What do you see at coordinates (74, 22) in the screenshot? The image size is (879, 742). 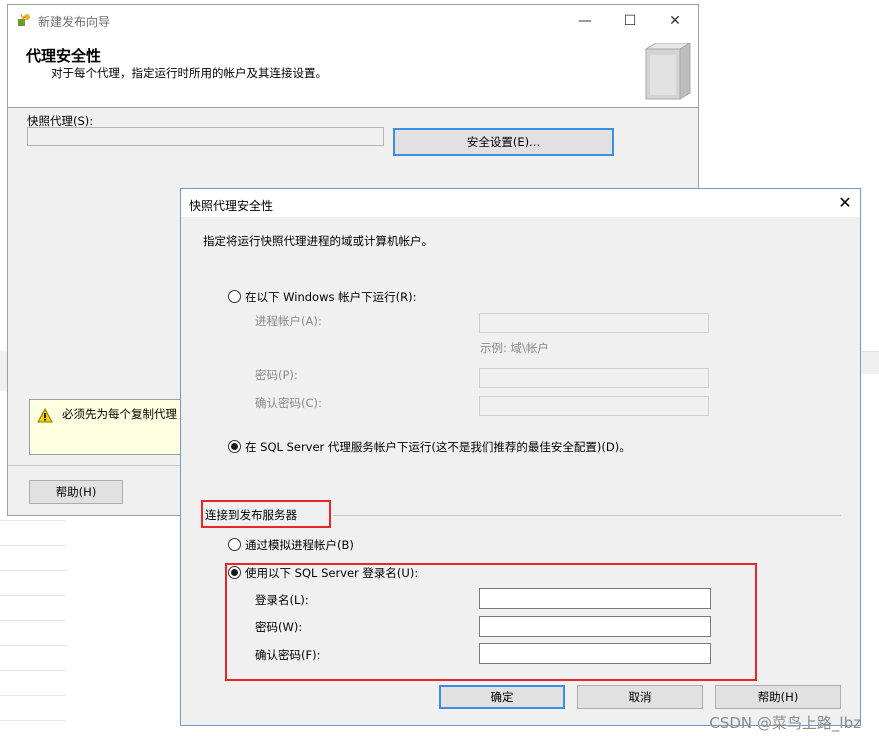 I see `wizard-title: 新建发布向导` at bounding box center [74, 22].